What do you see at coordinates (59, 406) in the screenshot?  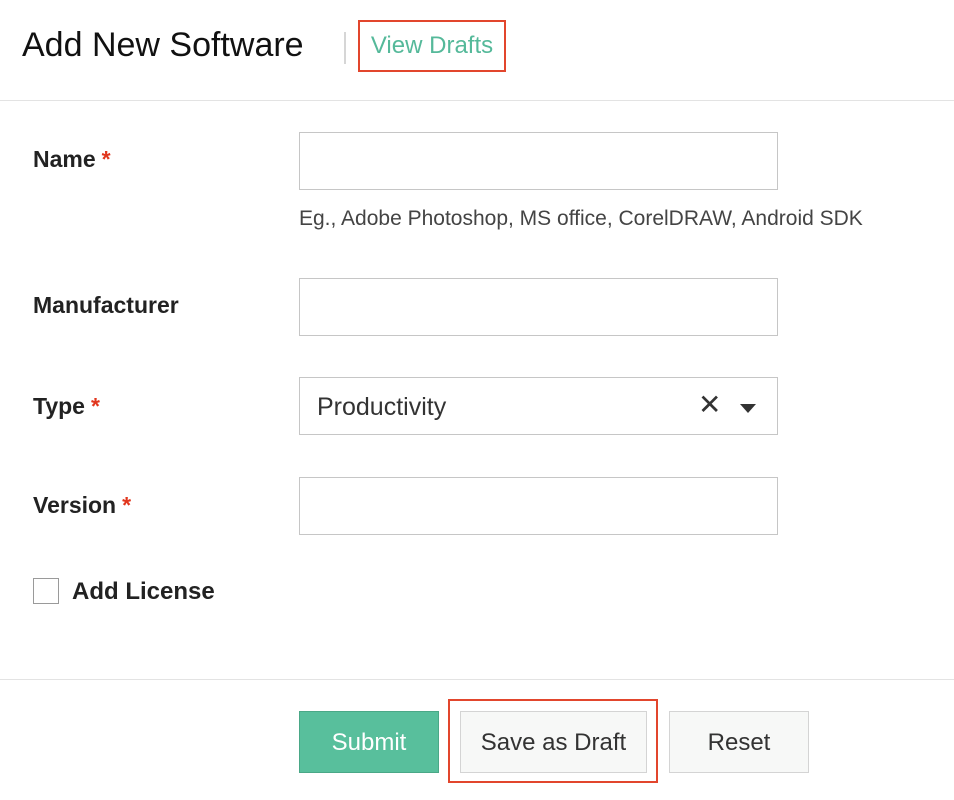 I see `type-label-text: Type` at bounding box center [59, 406].